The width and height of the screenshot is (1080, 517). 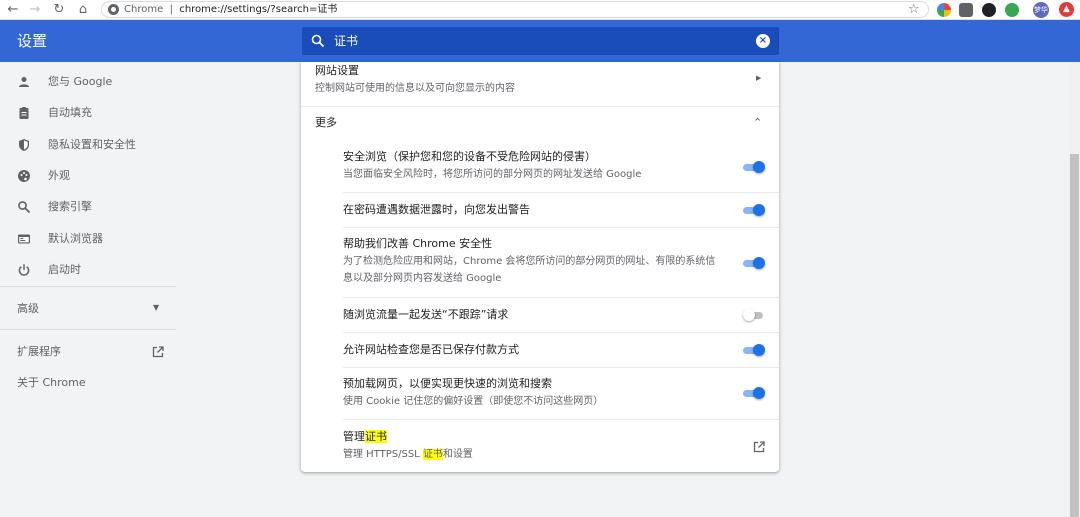 I want to click on manage-certificates-title: 管理证书, so click(x=365, y=436).